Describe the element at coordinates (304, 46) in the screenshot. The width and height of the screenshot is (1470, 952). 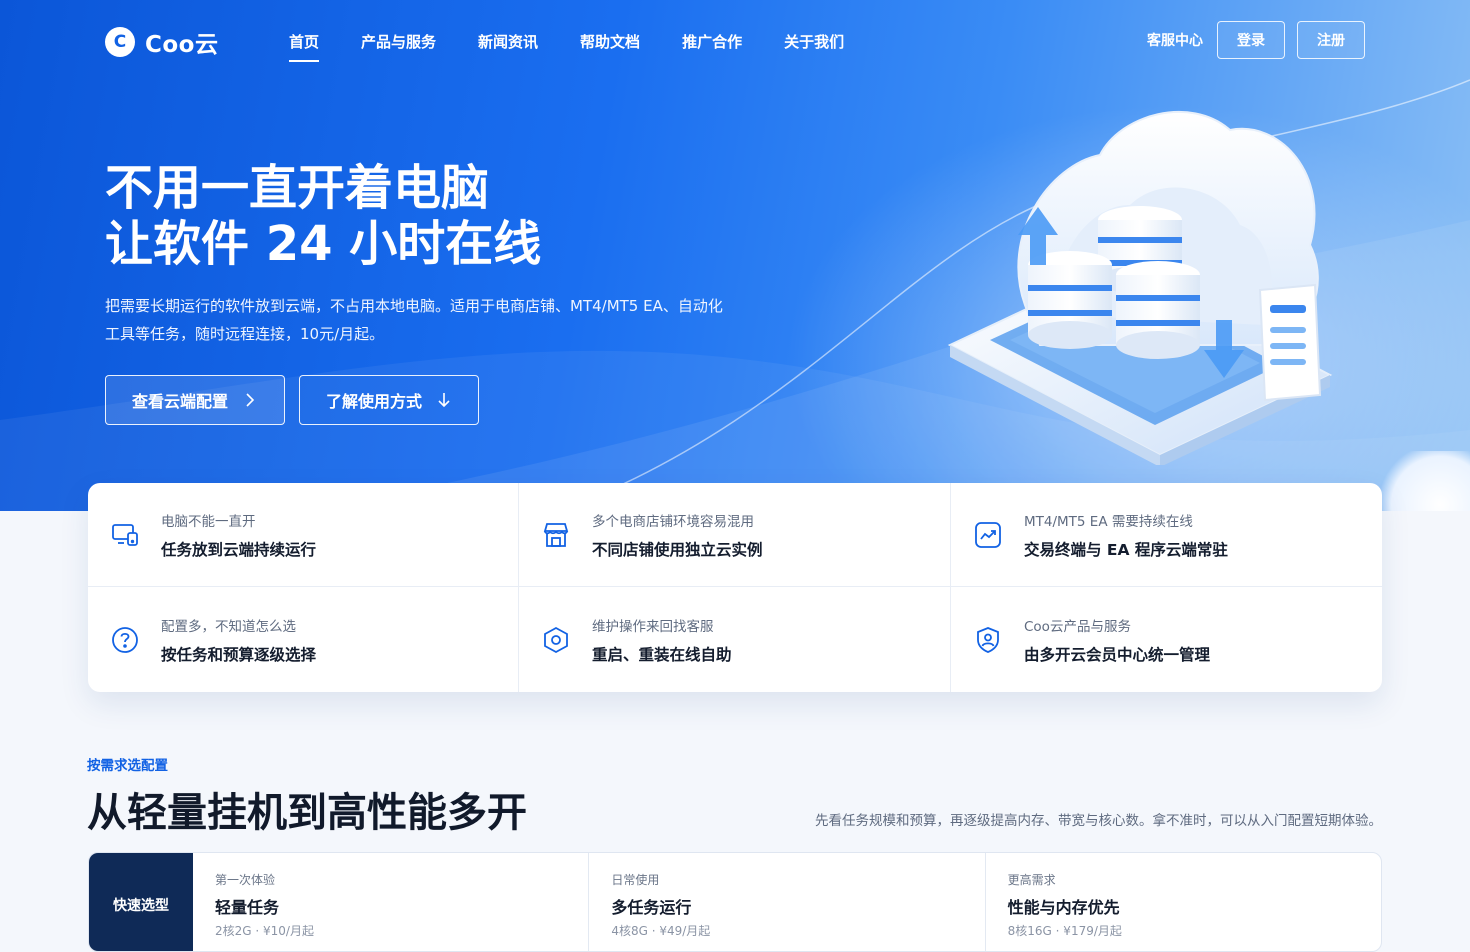
I see `nav-link-home: 首页` at that location.